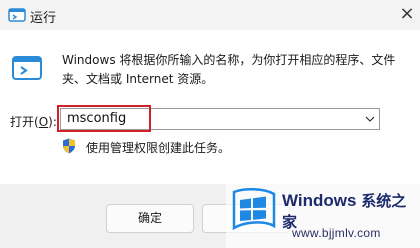 This screenshot has width=420, height=248. Describe the element at coordinates (220, 119) in the screenshot. I see `open-combobox: msconfig` at that location.